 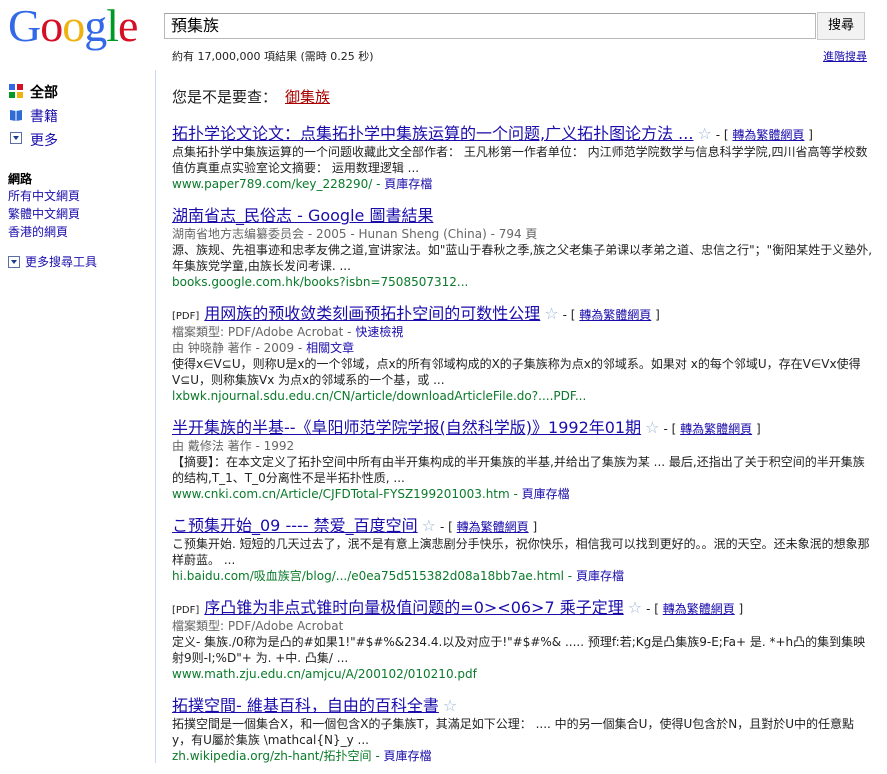 I want to click on result-url: zh.wikipedia.org/zh-hant/拓扑空间 - 頁庫存檔, so click(x=302, y=756).